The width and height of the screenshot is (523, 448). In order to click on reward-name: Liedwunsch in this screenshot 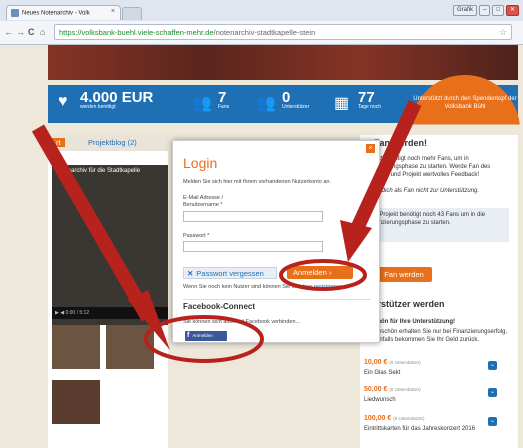, I will do `click(380, 400)`.